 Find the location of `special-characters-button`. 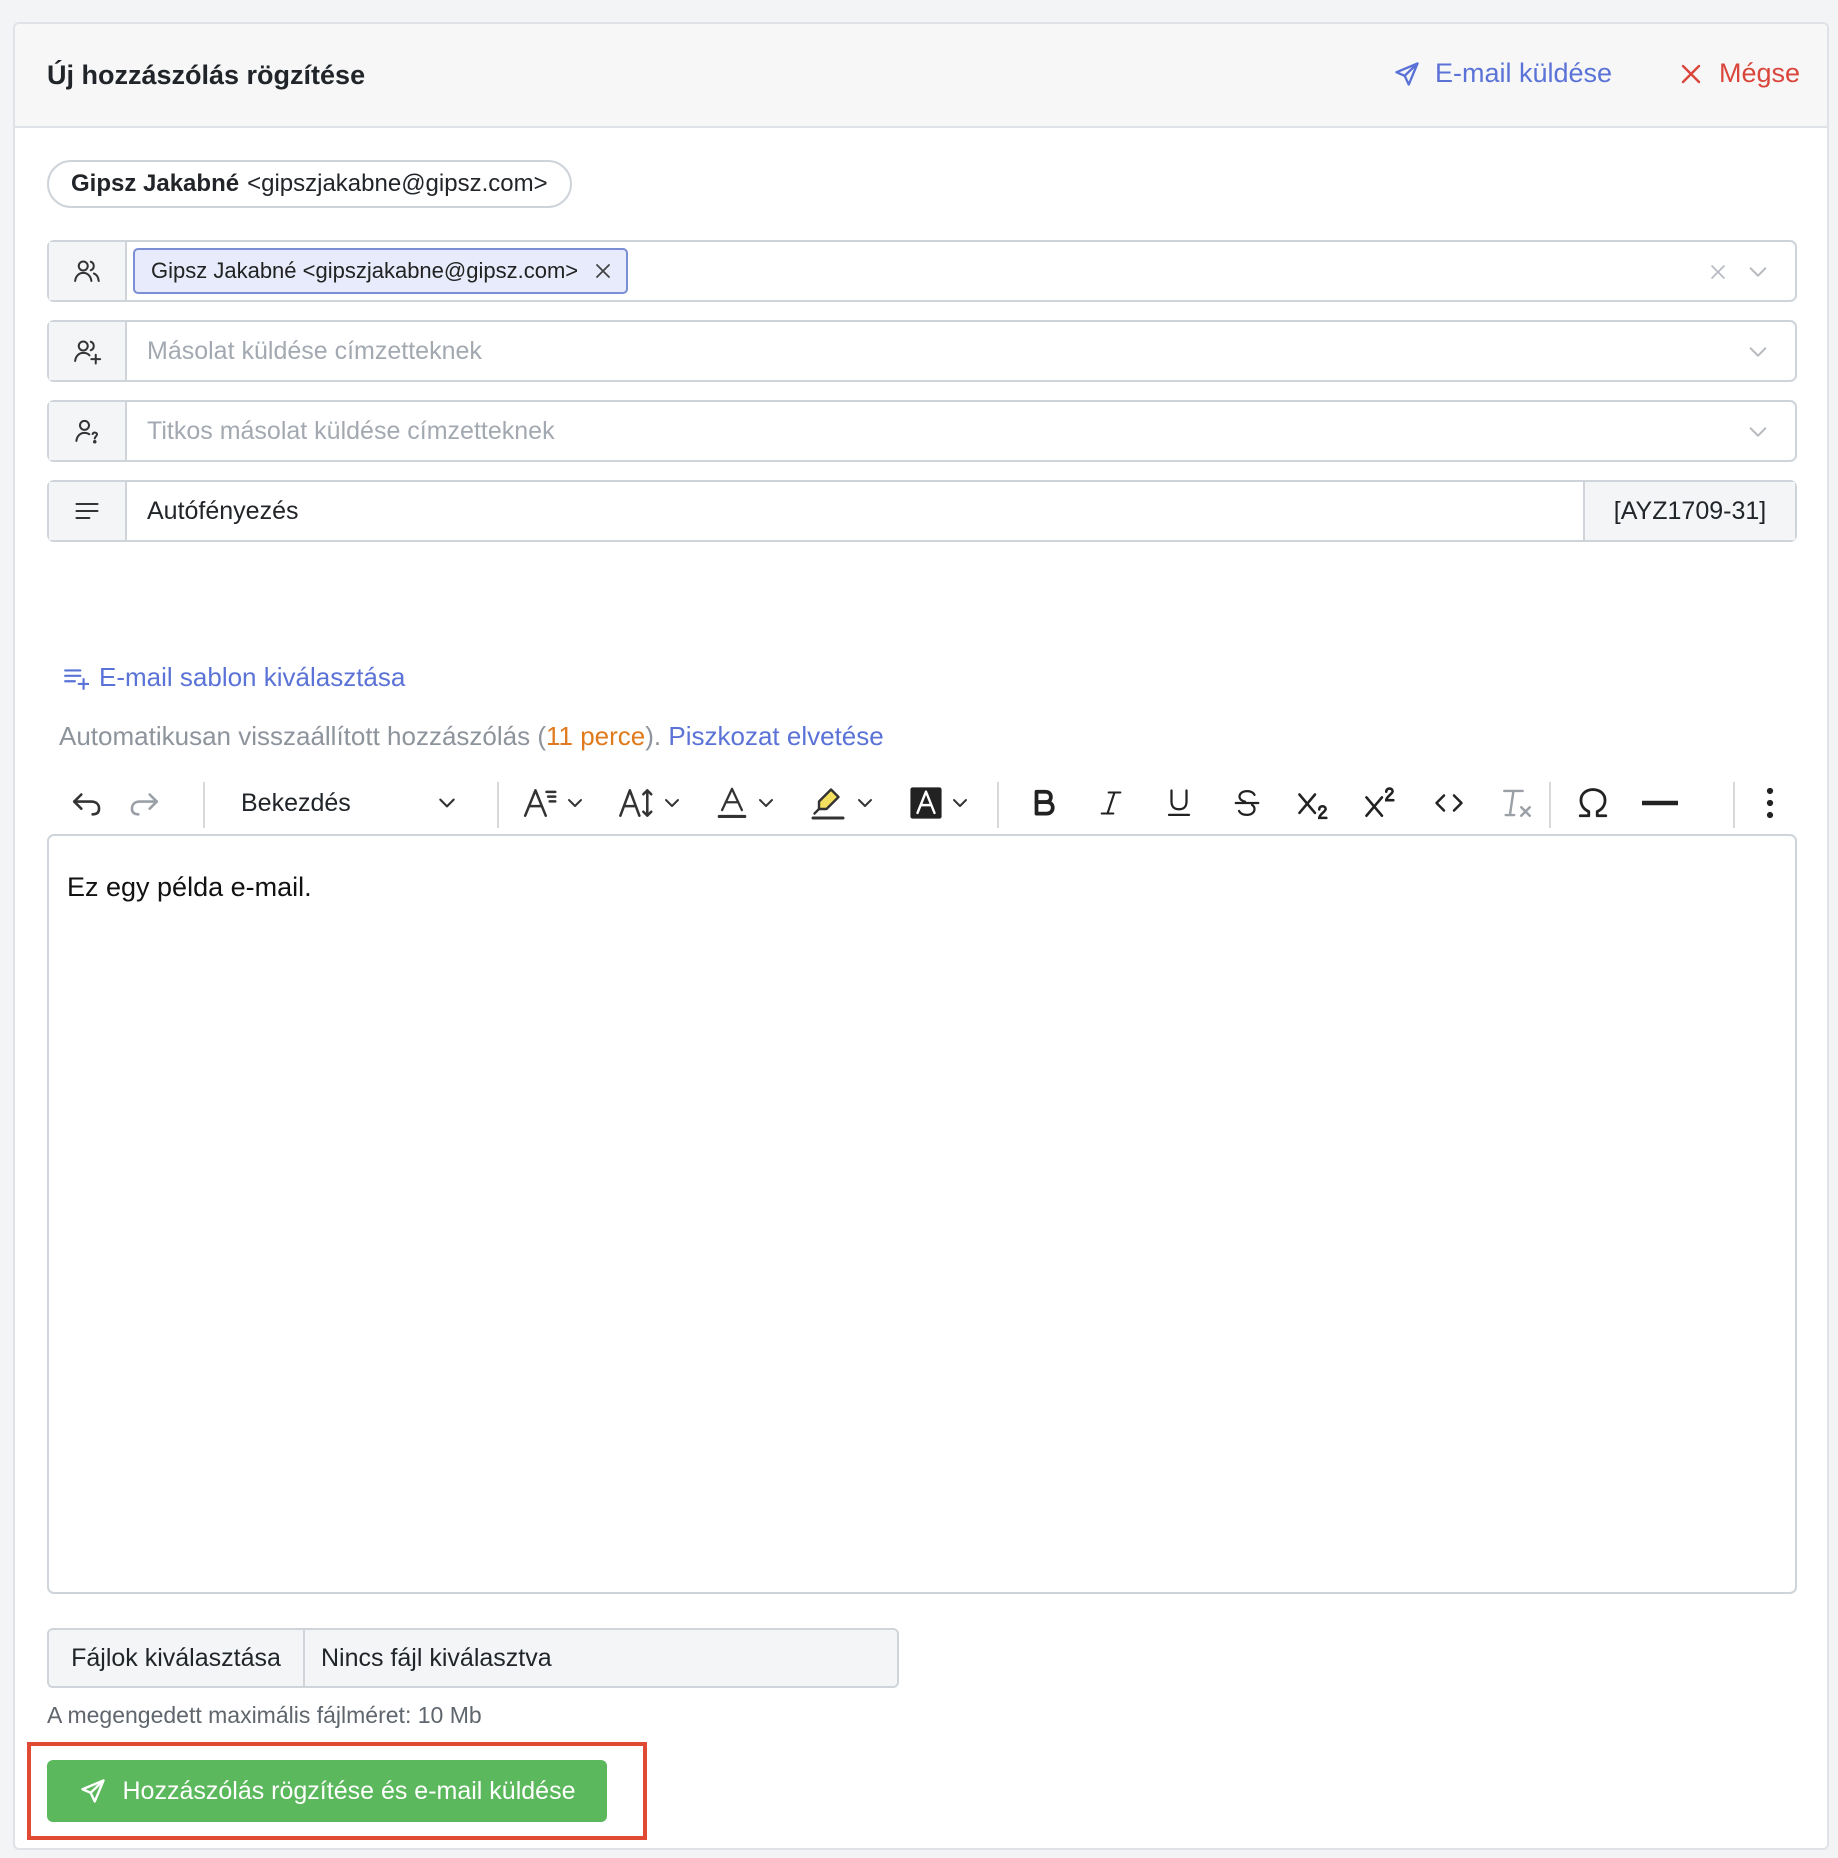

special-characters-button is located at coordinates (1593, 803).